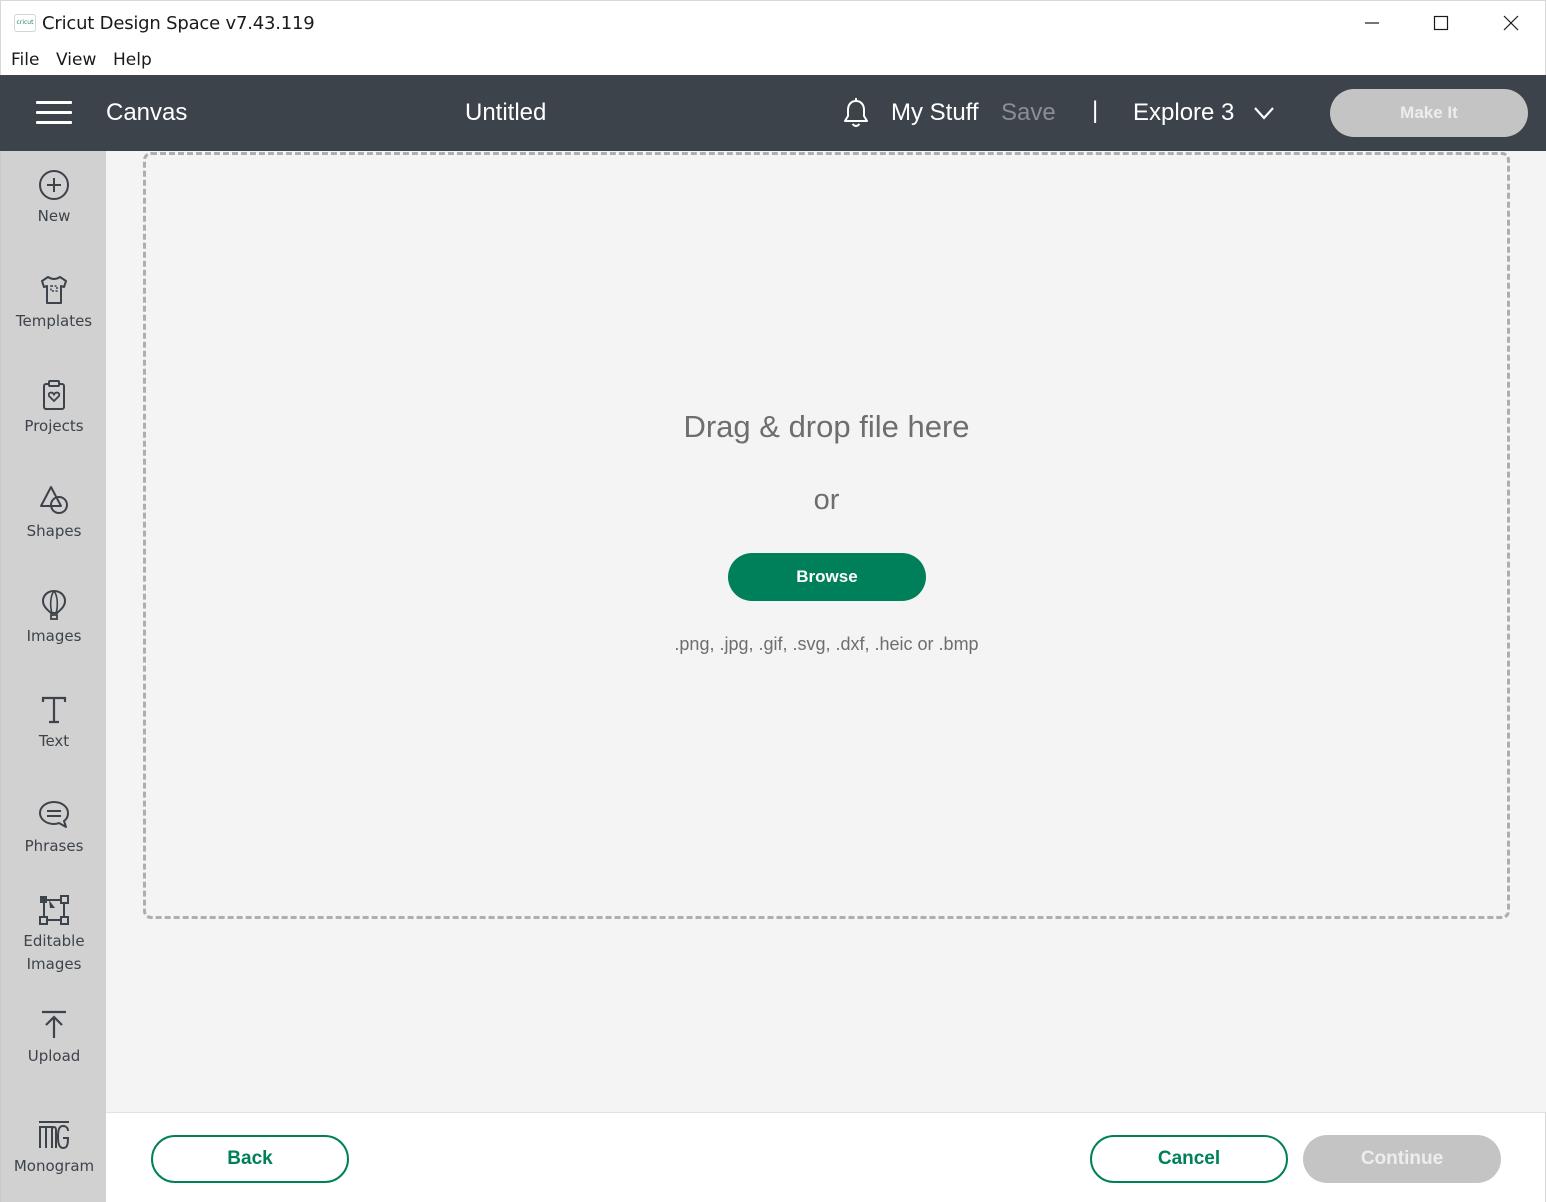 This screenshot has width=1546, height=1202. Describe the element at coordinates (54, 113) in the screenshot. I see `hamburger-menu-icon` at that location.